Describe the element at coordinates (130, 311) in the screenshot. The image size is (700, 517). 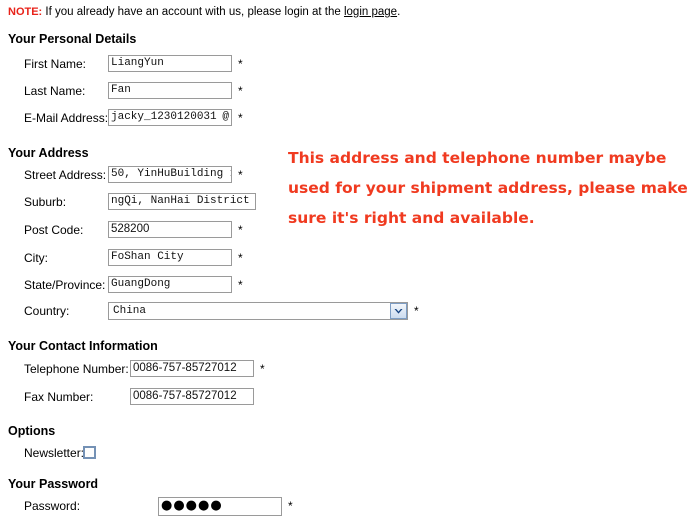
I see `country-select-value: China` at that location.